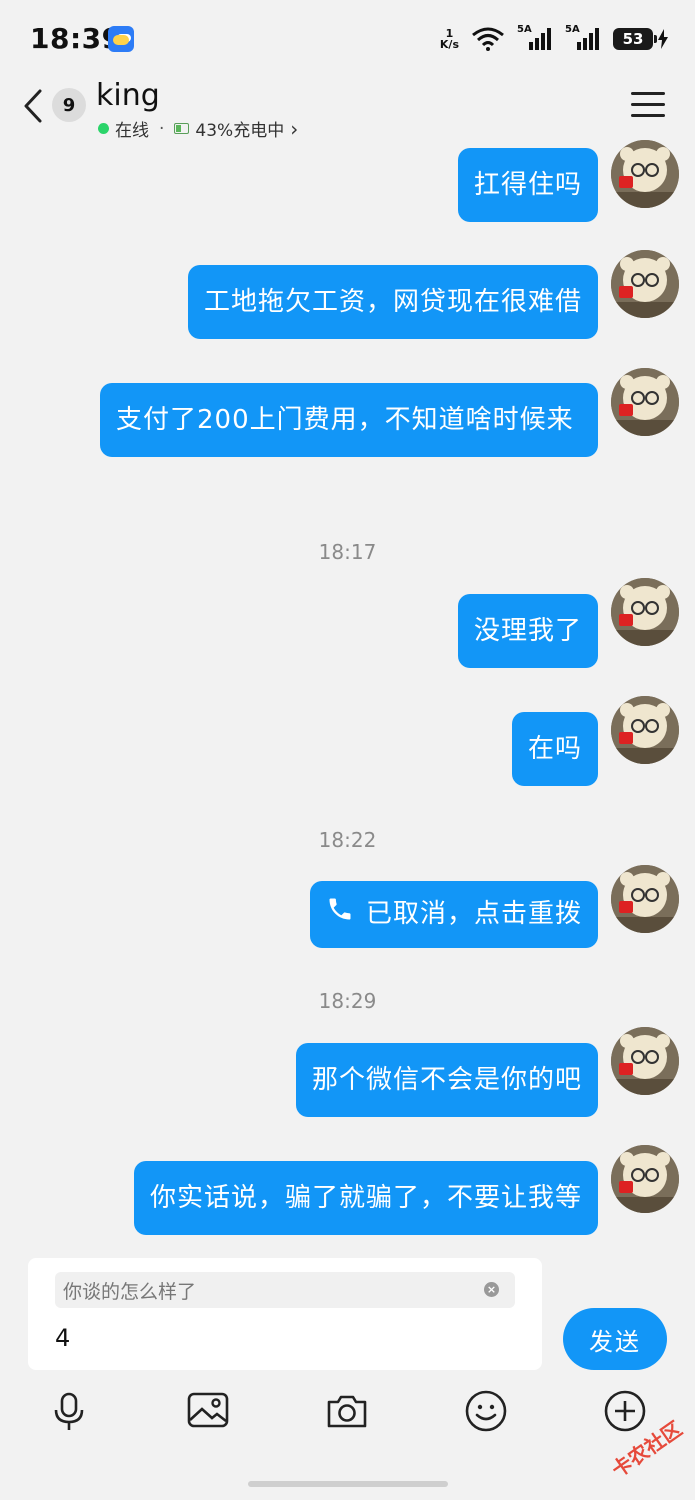 The width and height of the screenshot is (695, 1500). What do you see at coordinates (473, 914) in the screenshot?
I see `call-record-label: 已取消，点击重拨` at bounding box center [473, 914].